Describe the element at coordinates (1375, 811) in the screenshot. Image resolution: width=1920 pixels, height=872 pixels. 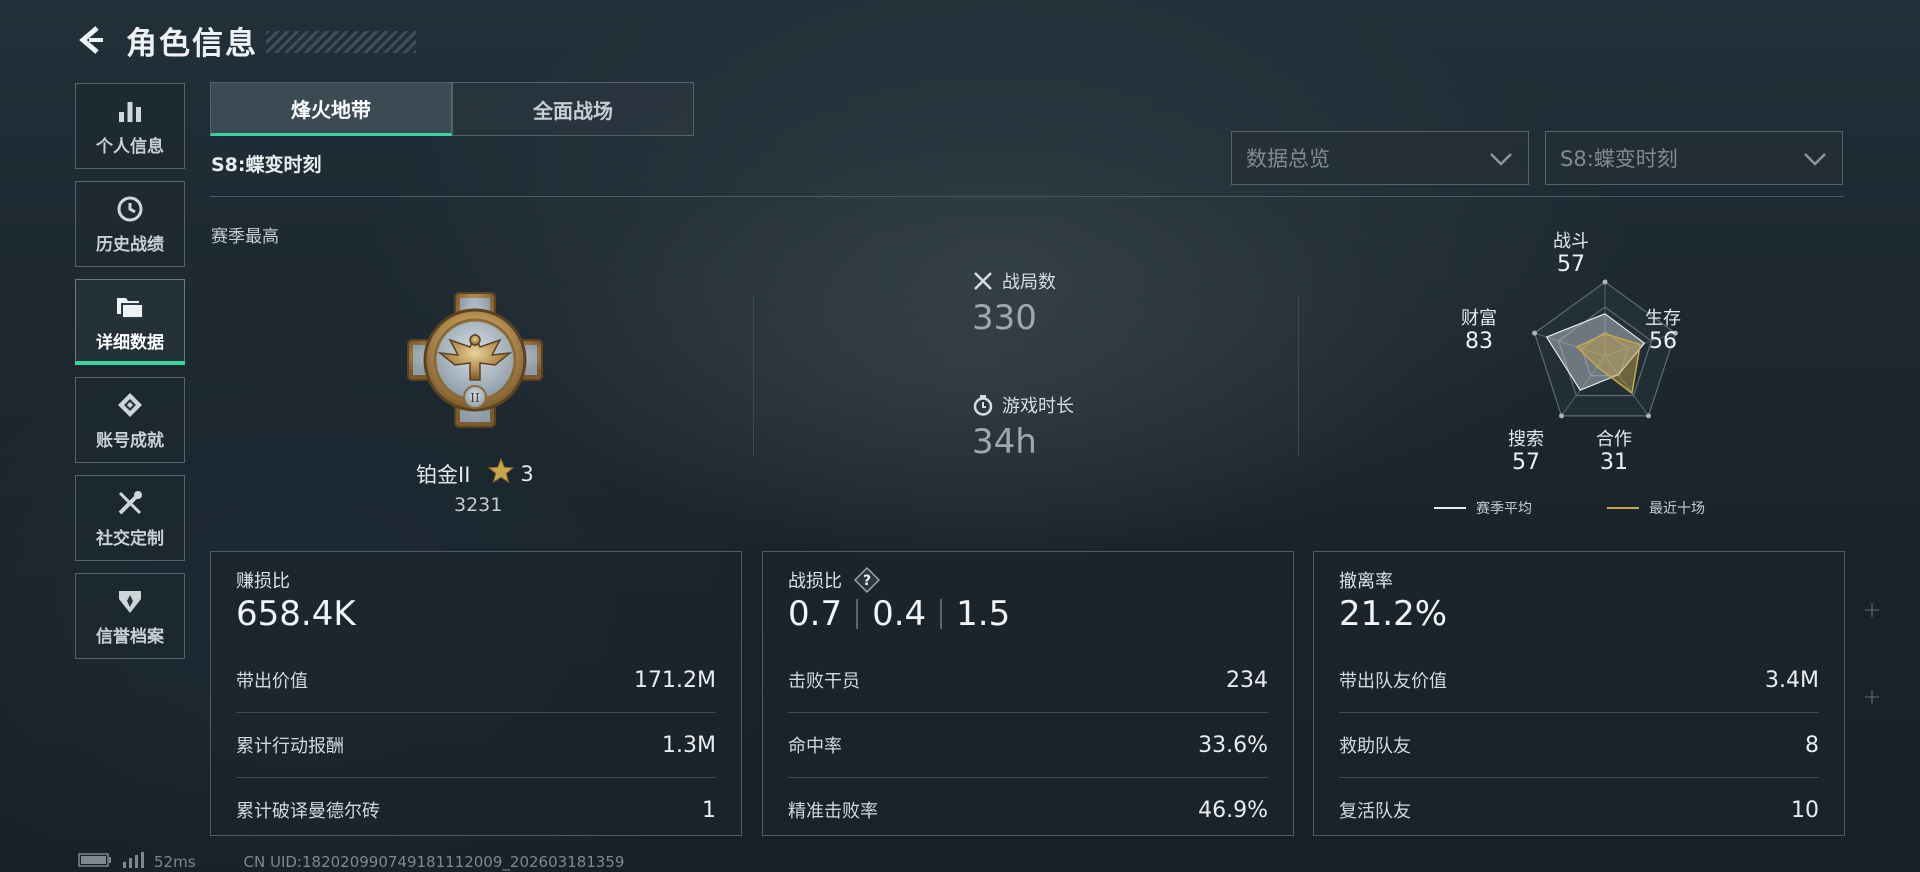
I see `stat-label: 复活队友` at that location.